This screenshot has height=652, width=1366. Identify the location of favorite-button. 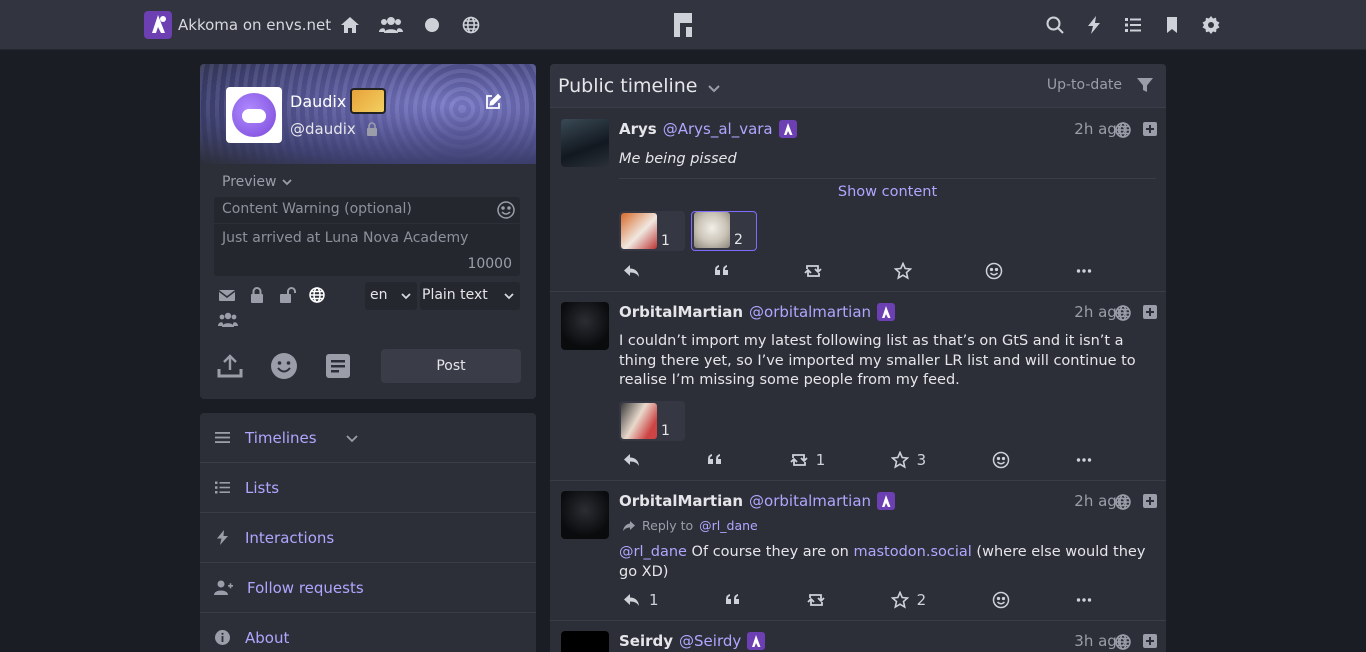
(903, 271).